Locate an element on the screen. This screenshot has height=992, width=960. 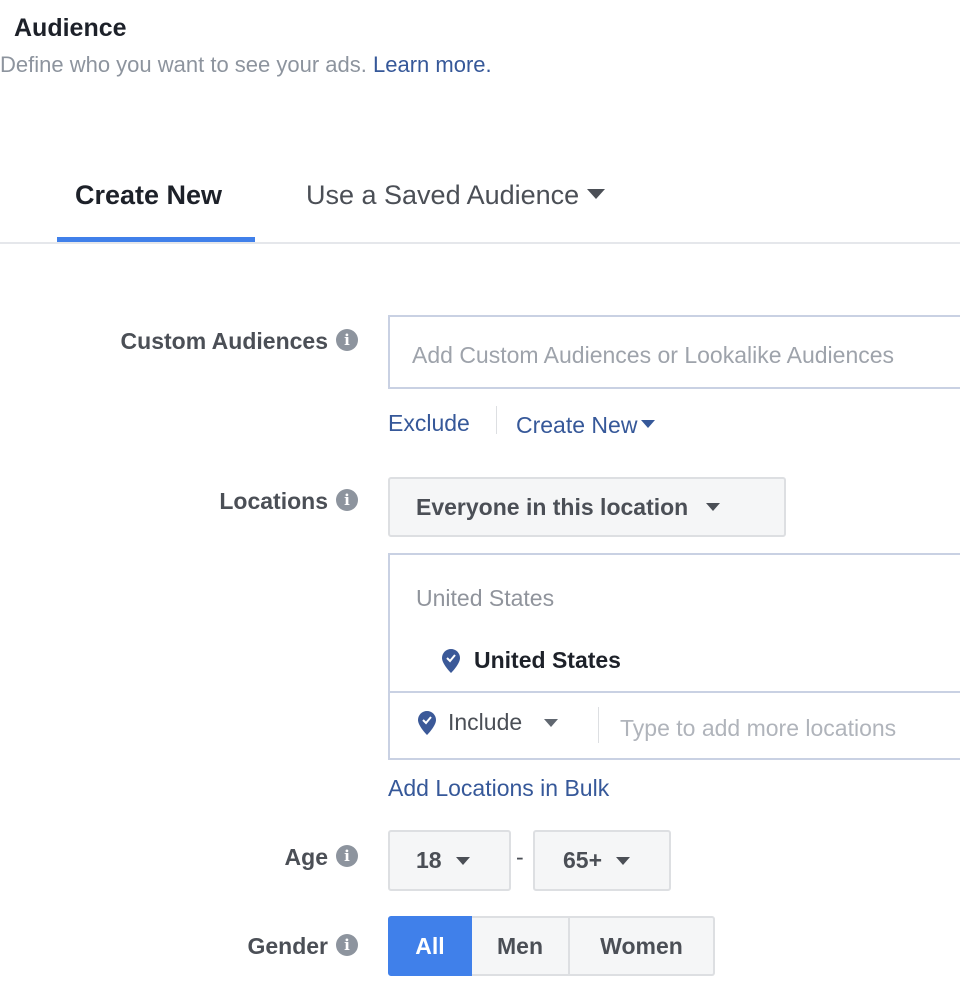
create-new-link: Create New is located at coordinates (586, 425).